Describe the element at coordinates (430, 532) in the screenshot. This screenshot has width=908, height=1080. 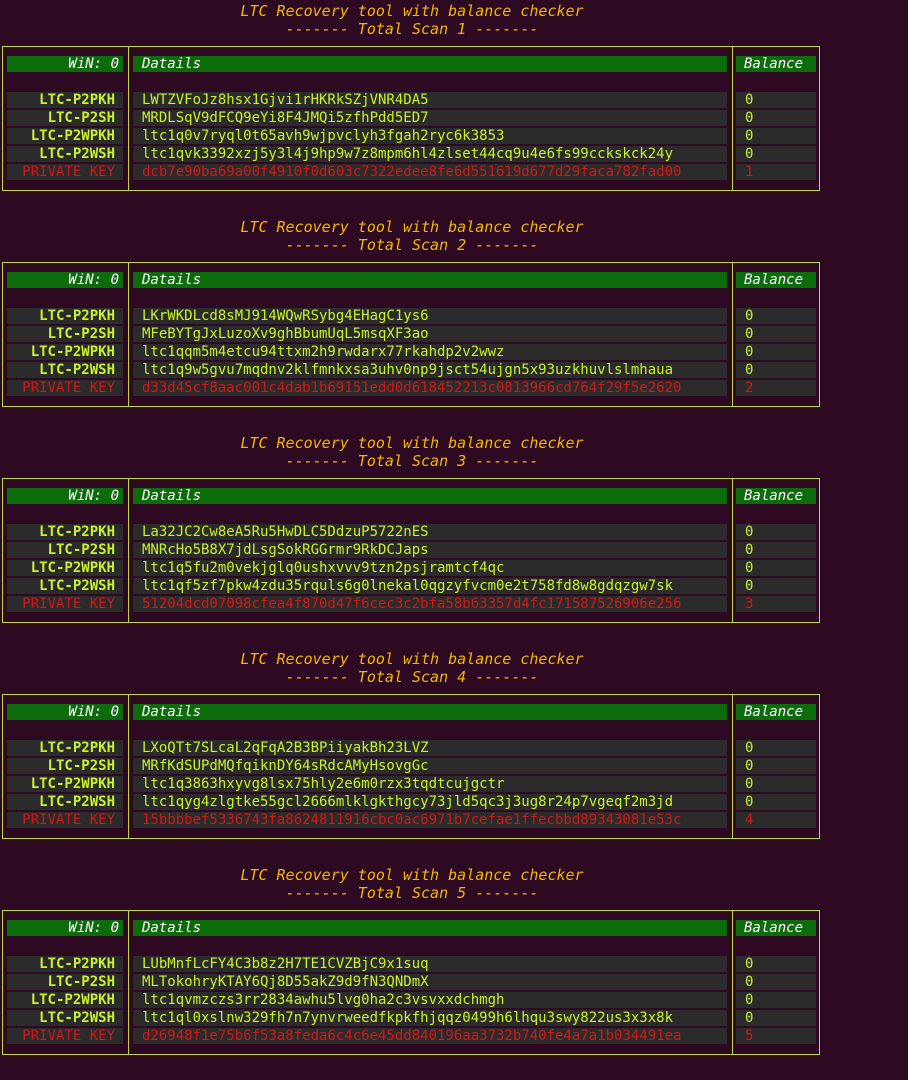
I see `p2pkh-value: La32JC2Cw8eA5Ru5HwDLC5DdzuP5722nES` at that location.